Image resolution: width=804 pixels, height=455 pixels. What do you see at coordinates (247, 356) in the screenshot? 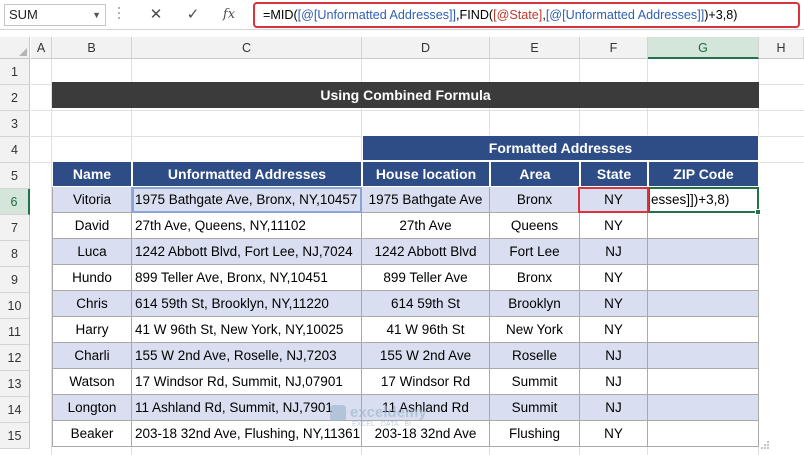
I see `cell-unformatted-address: 155 W 2nd Ave, Roselle, NJ,7203` at bounding box center [247, 356].